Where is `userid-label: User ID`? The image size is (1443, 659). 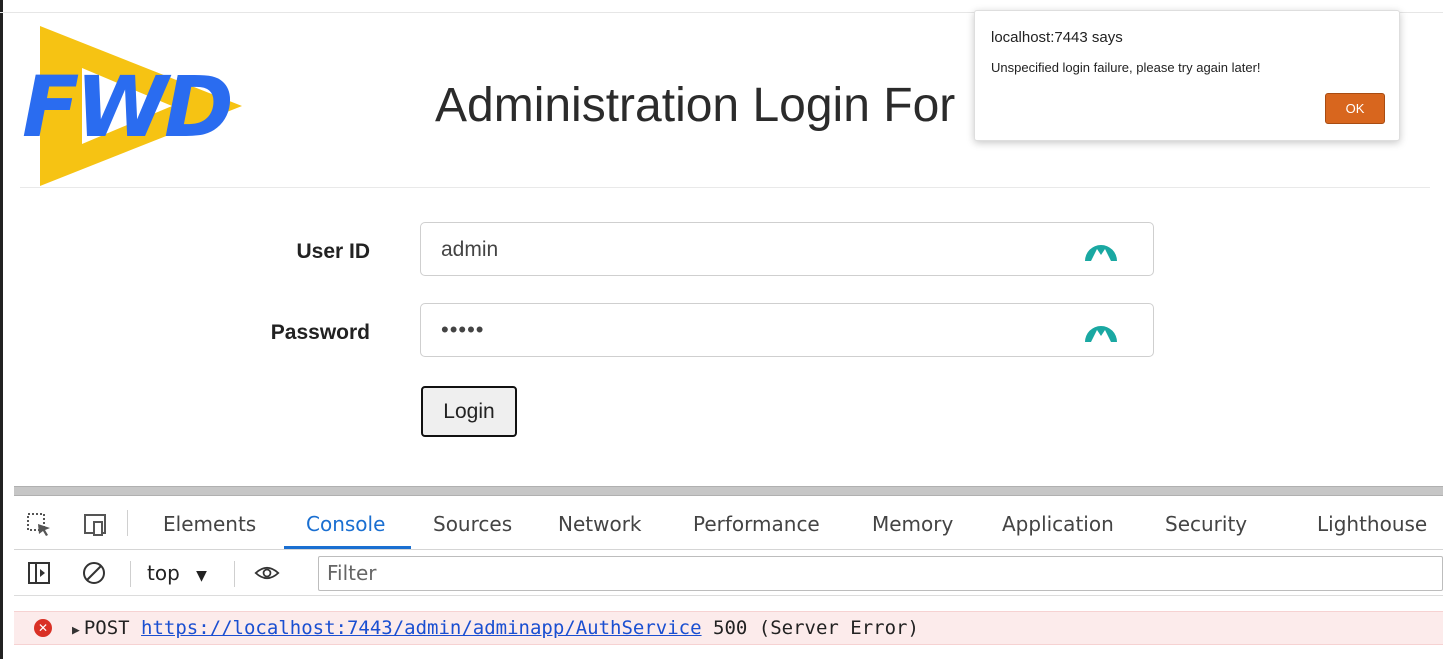
userid-label: User ID is located at coordinates (333, 251).